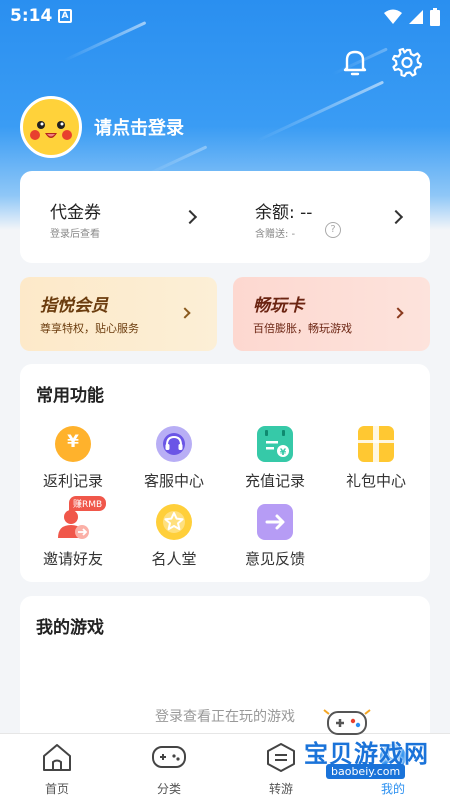 This screenshot has width=450, height=800. I want to click on notification-bell-button, so click(355, 62).